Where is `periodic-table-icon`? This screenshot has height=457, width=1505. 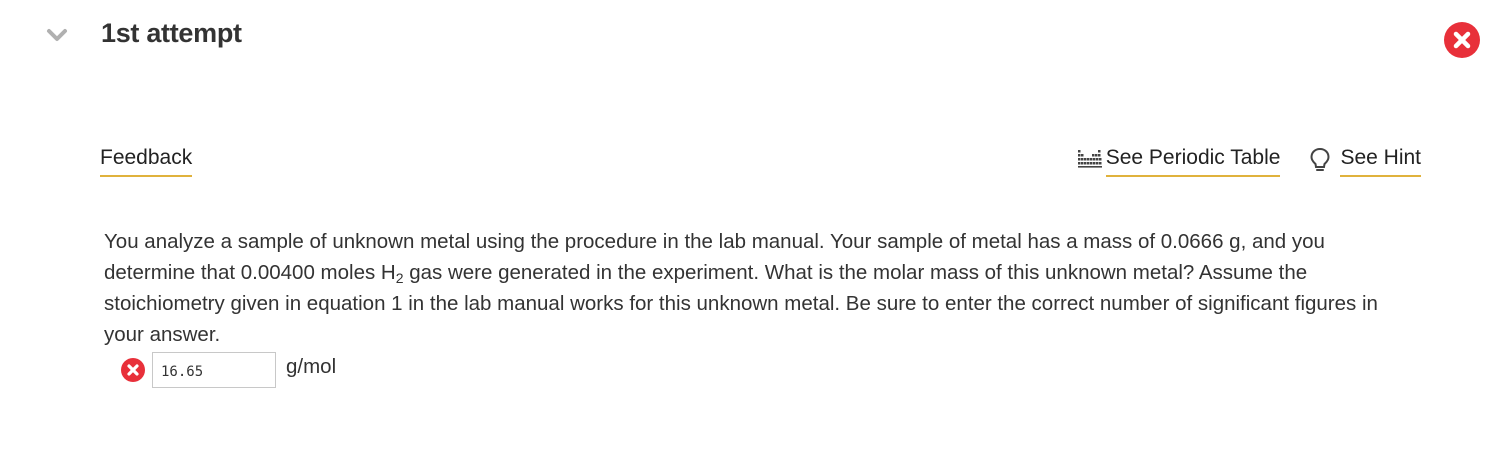
periodic-table-icon is located at coordinates (1089, 159).